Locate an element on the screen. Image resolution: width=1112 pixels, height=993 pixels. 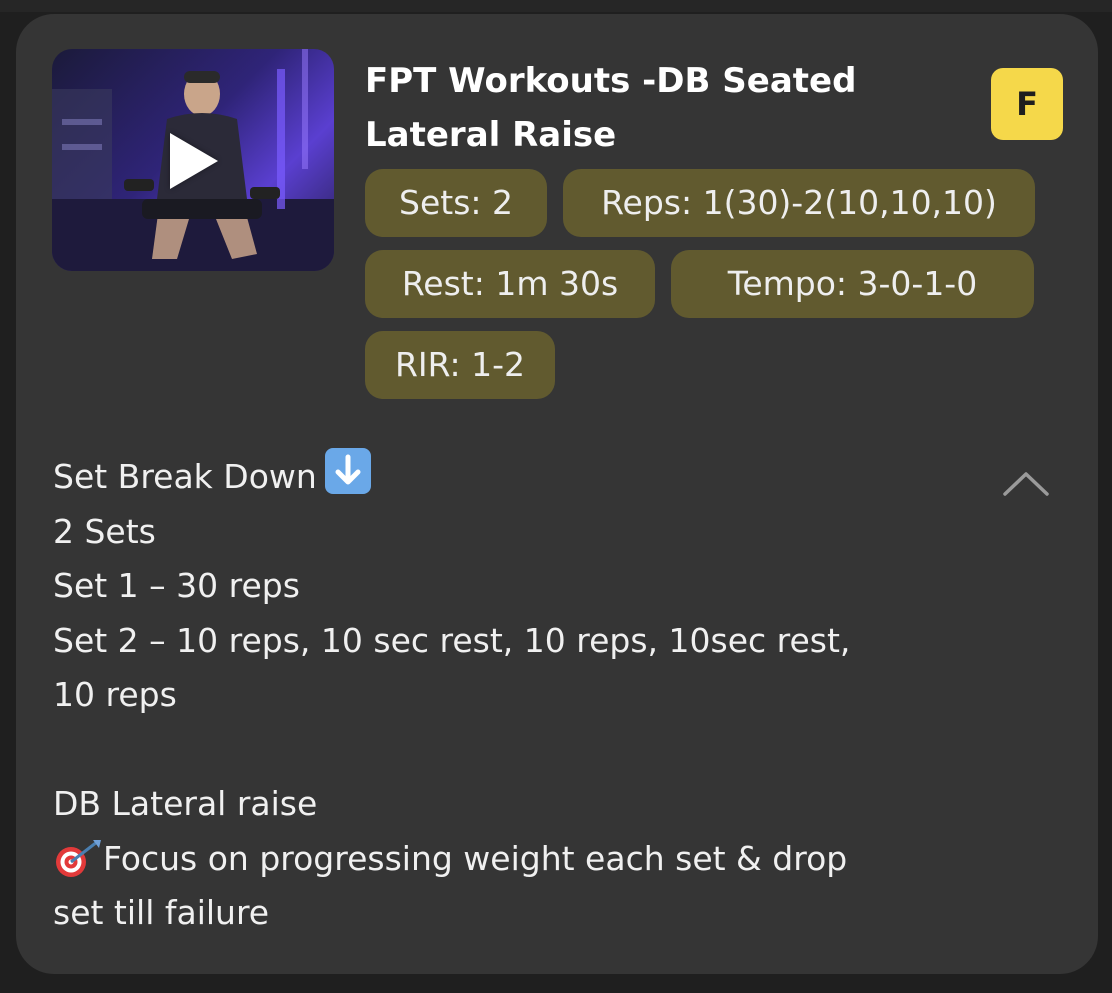
tempo-chip: Tempo: 3-0-1-0 is located at coordinates (852, 284).